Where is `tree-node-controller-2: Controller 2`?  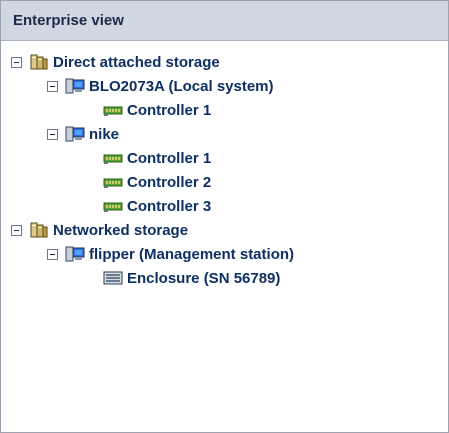 tree-node-controller-2: Controller 2 is located at coordinates (157, 182).